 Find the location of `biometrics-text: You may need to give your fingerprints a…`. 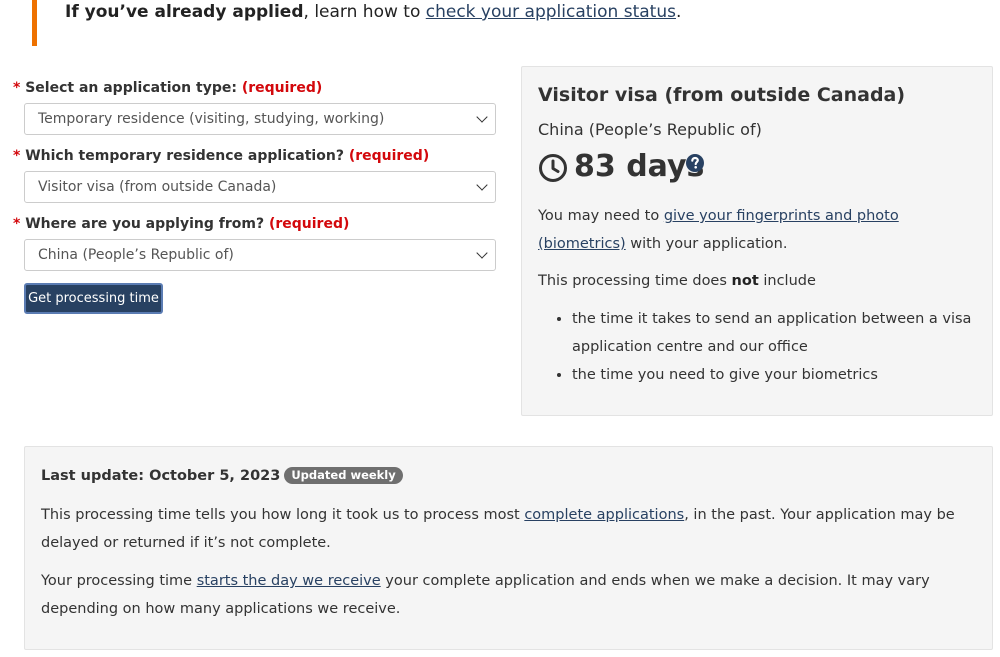

biometrics-text: You may need to give your fingerprints a… is located at coordinates (758, 230).